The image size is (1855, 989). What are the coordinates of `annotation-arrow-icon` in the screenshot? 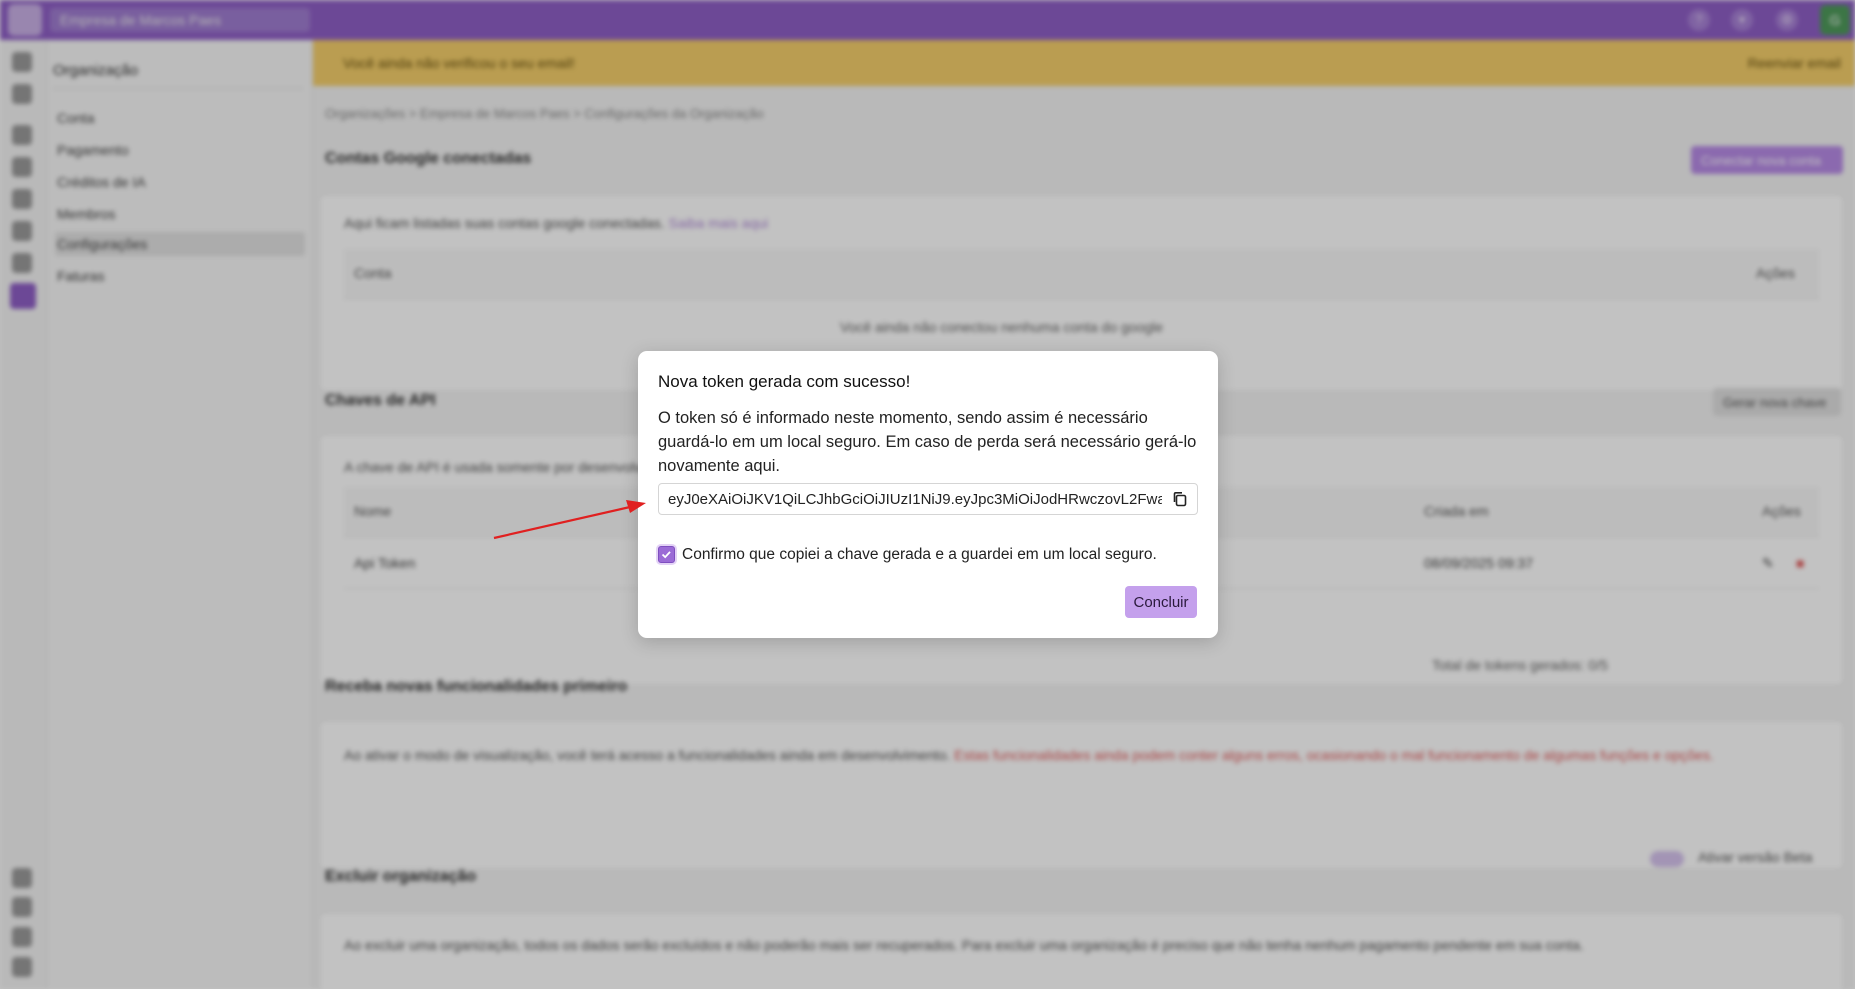 It's located at (569, 520).